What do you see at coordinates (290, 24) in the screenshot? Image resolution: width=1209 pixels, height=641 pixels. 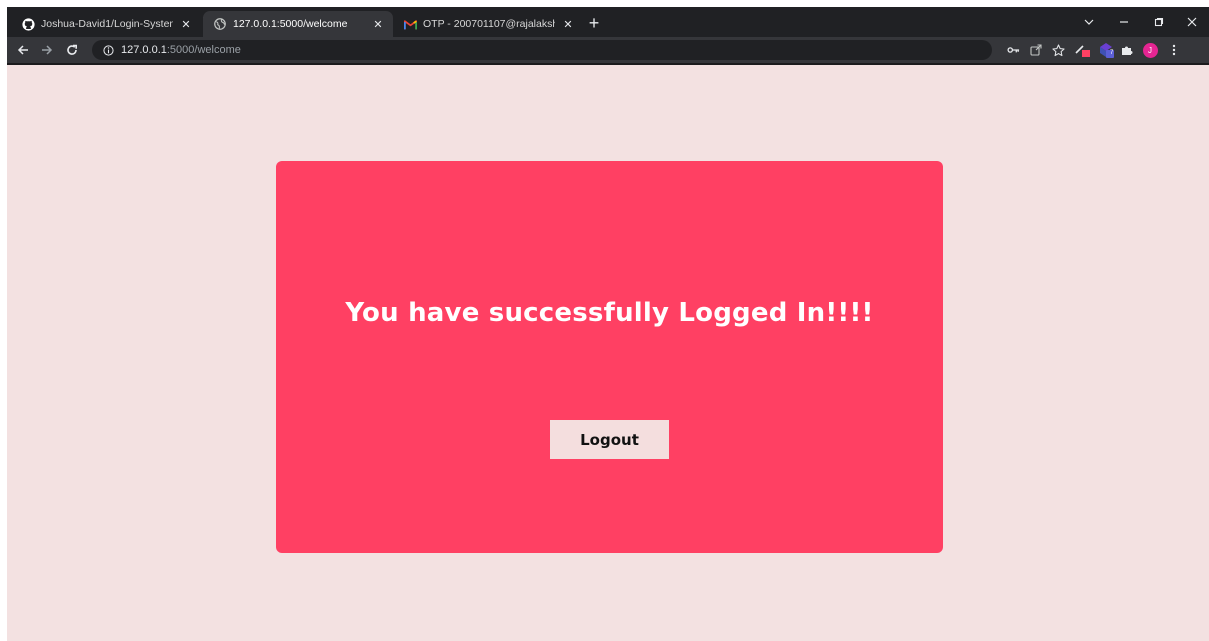 I see `tab-title: 127.0.0.1:5000/welcome` at bounding box center [290, 24].